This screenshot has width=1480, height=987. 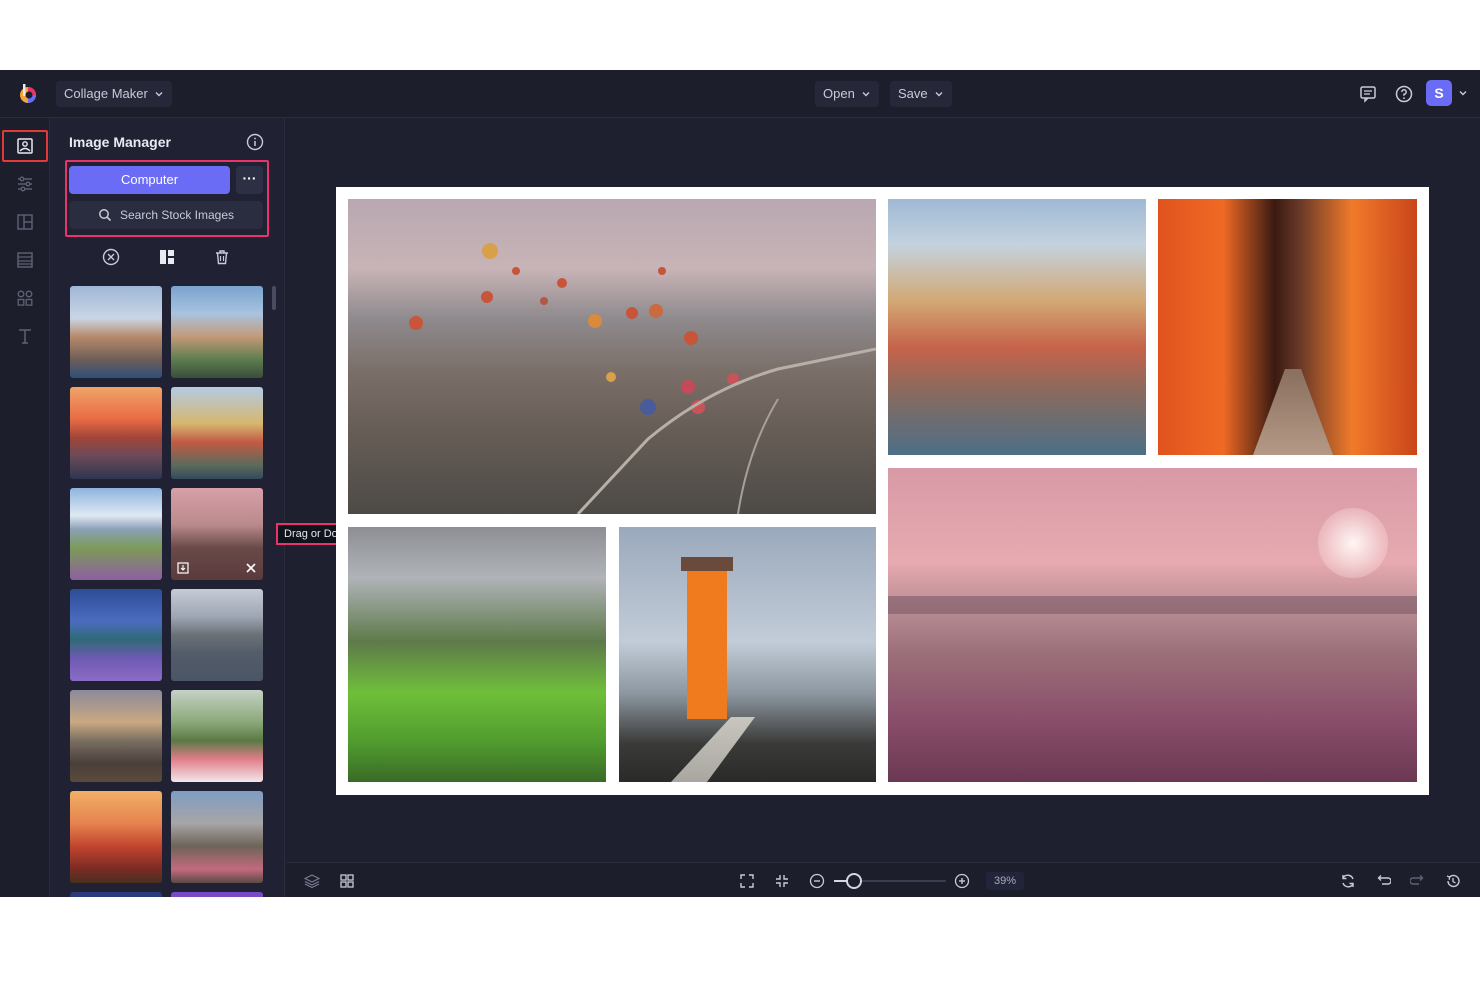 I want to click on collage-tile-heather-field, so click(x=1152, y=625).